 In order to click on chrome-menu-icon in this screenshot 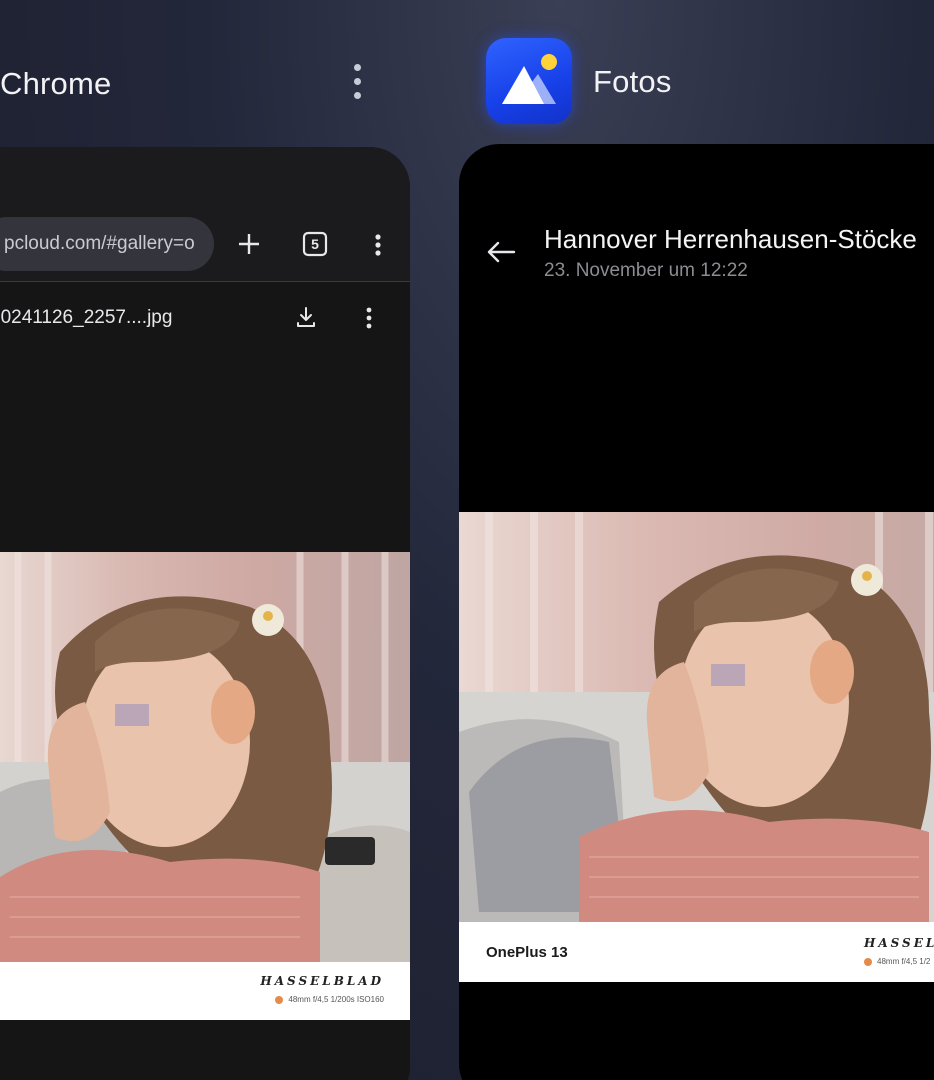, I will do `click(378, 245)`.